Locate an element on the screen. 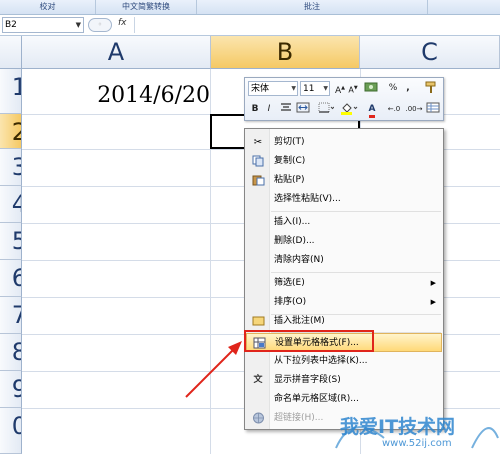  font-color-icon: A is located at coordinates (372, 110).